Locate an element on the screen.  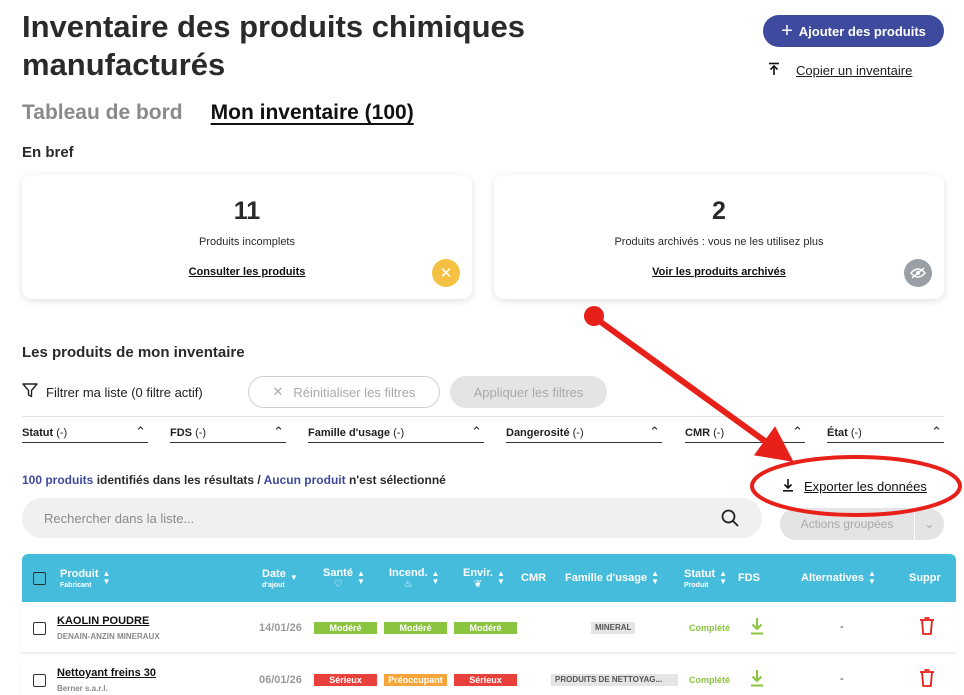
filter-status-name: Statut is located at coordinates (38, 433).